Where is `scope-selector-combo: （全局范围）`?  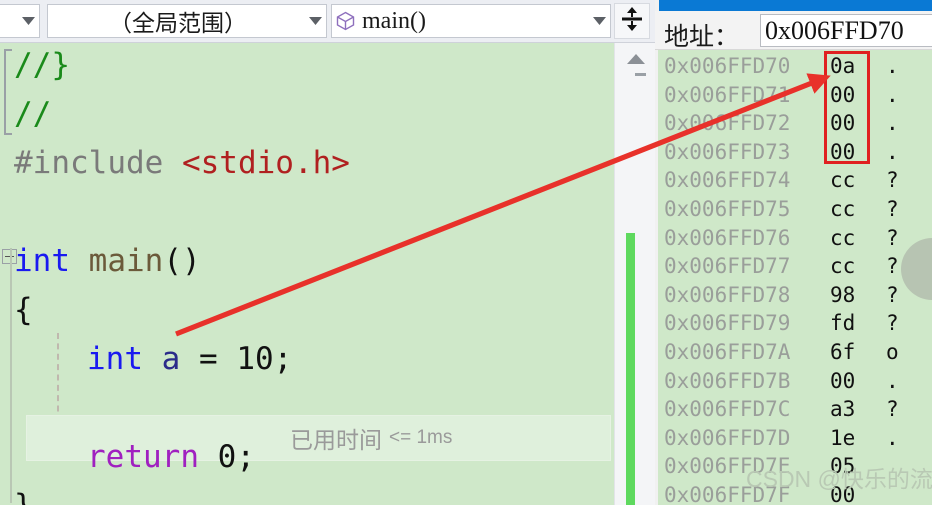
scope-selector-combo: （全局范围） is located at coordinates (187, 21).